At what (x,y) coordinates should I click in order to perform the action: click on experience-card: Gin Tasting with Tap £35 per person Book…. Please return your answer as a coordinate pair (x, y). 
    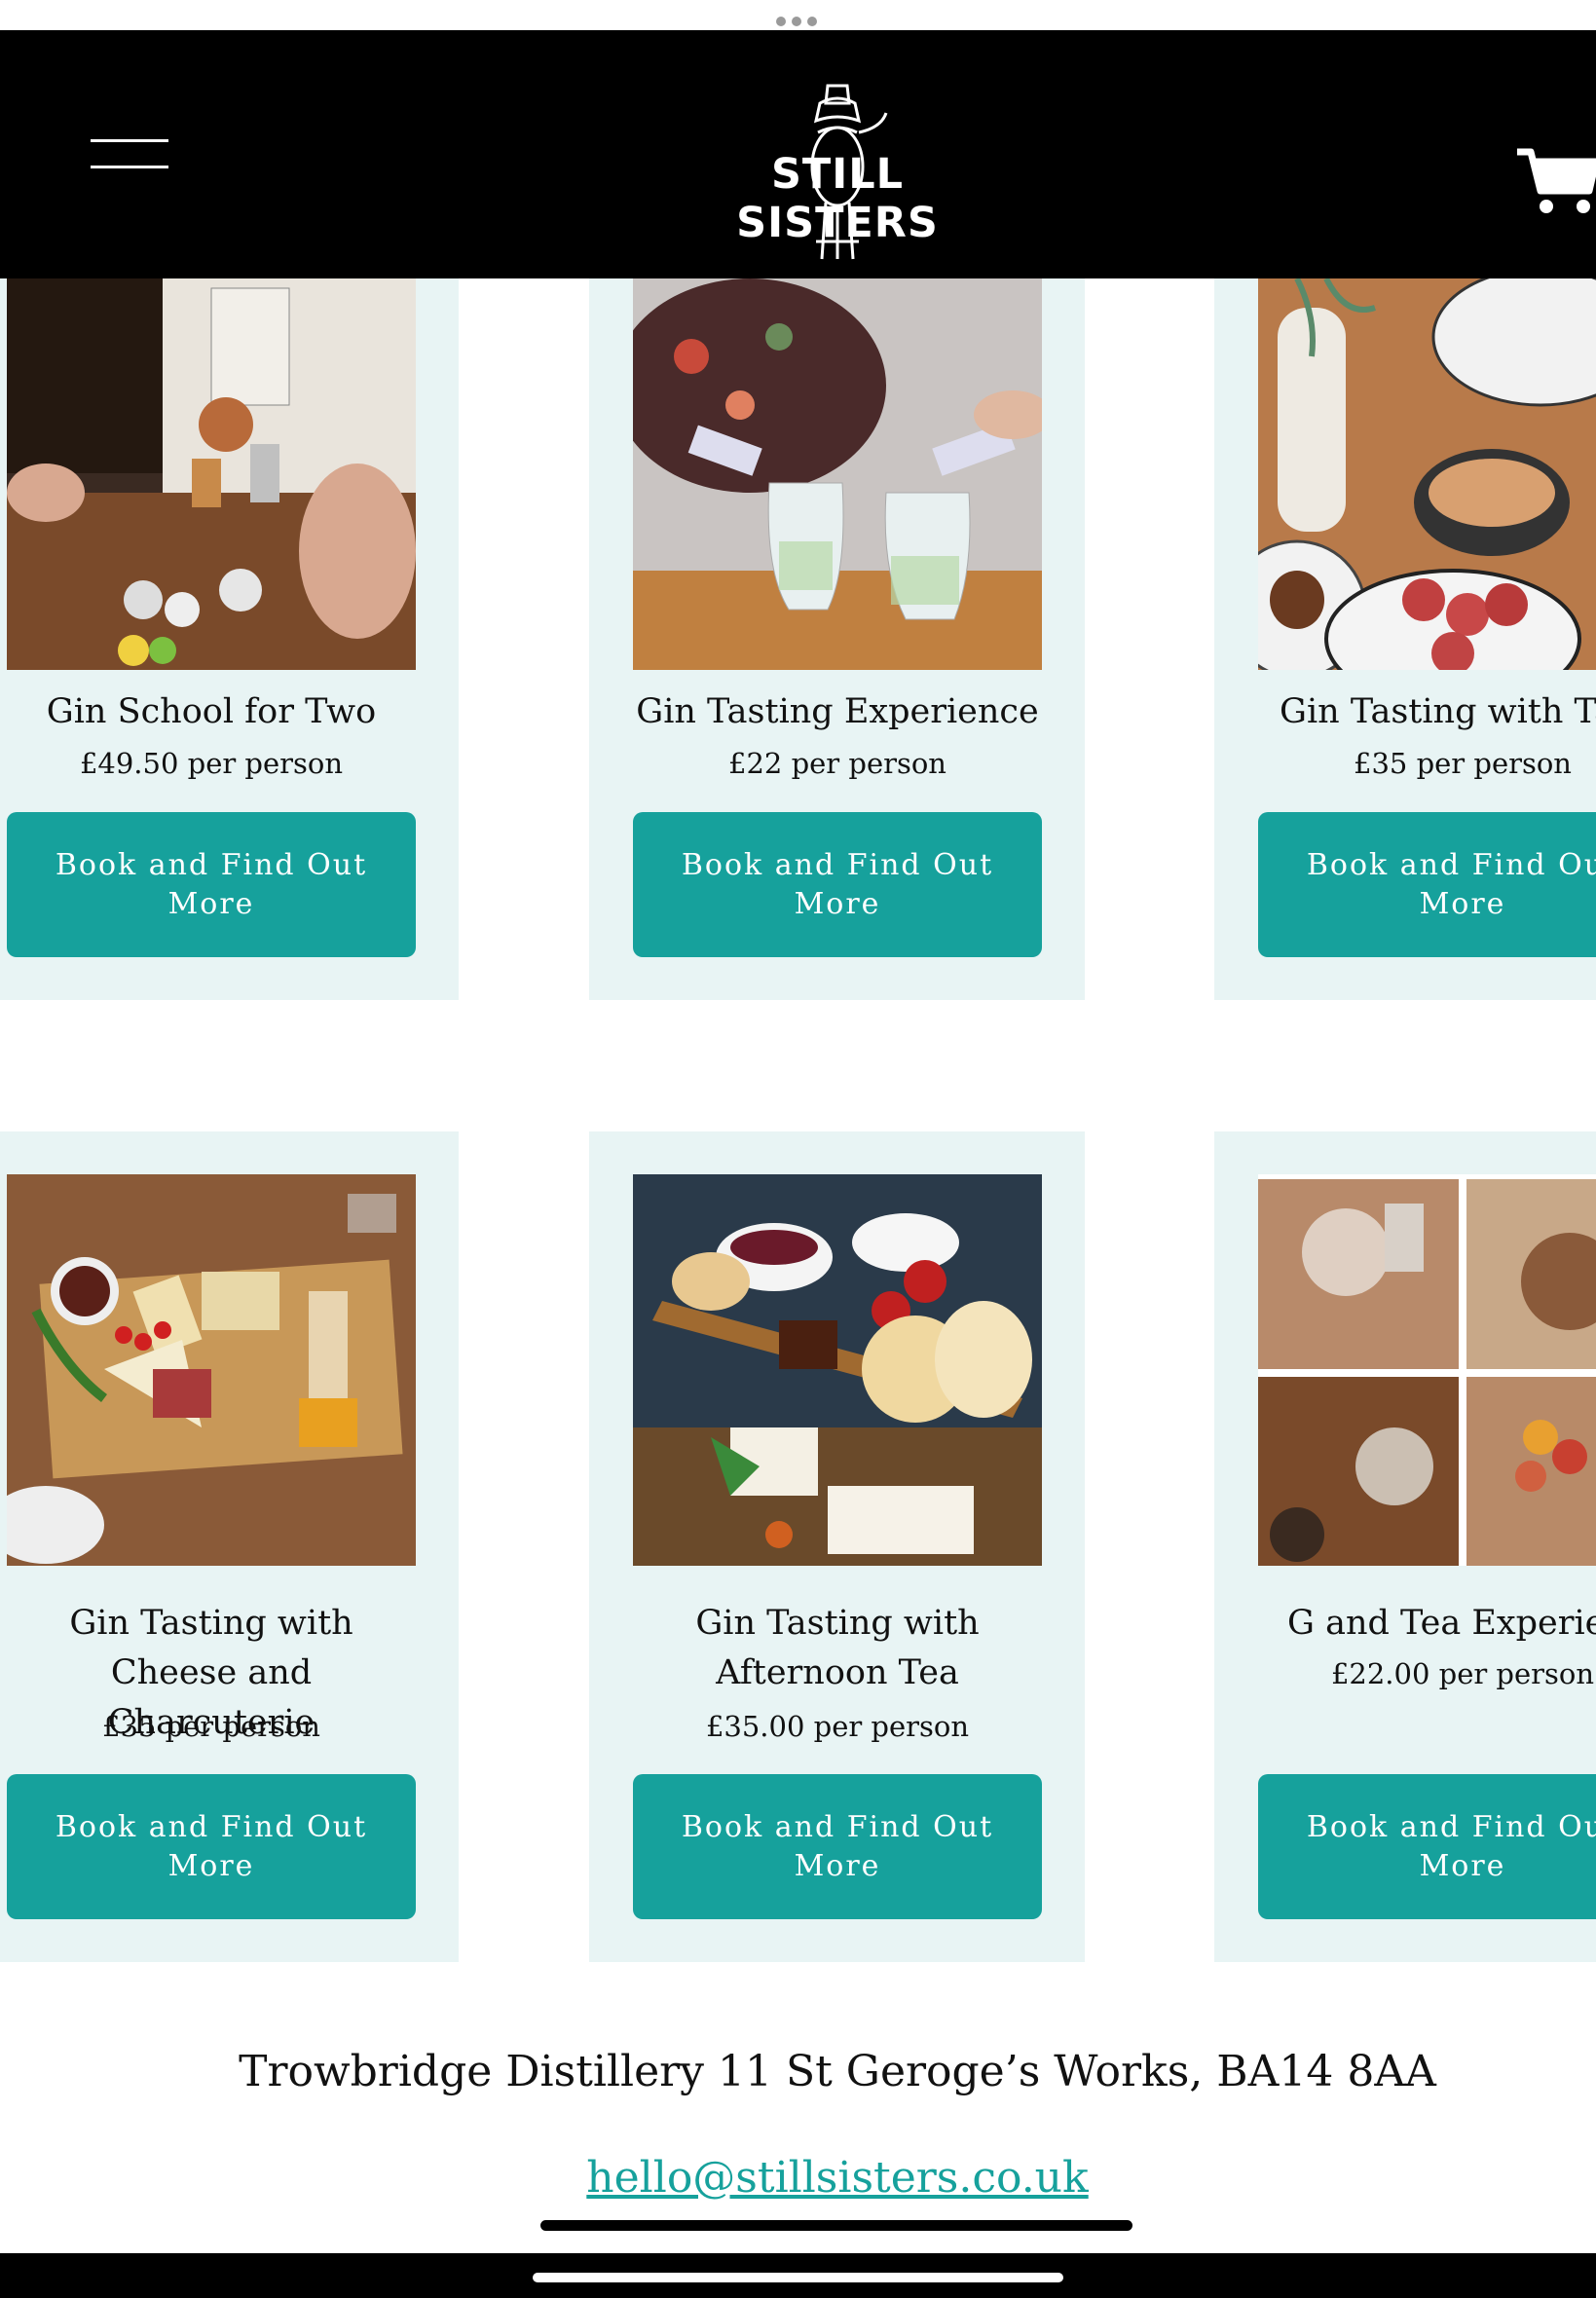
    Looking at the image, I should click on (1405, 639).